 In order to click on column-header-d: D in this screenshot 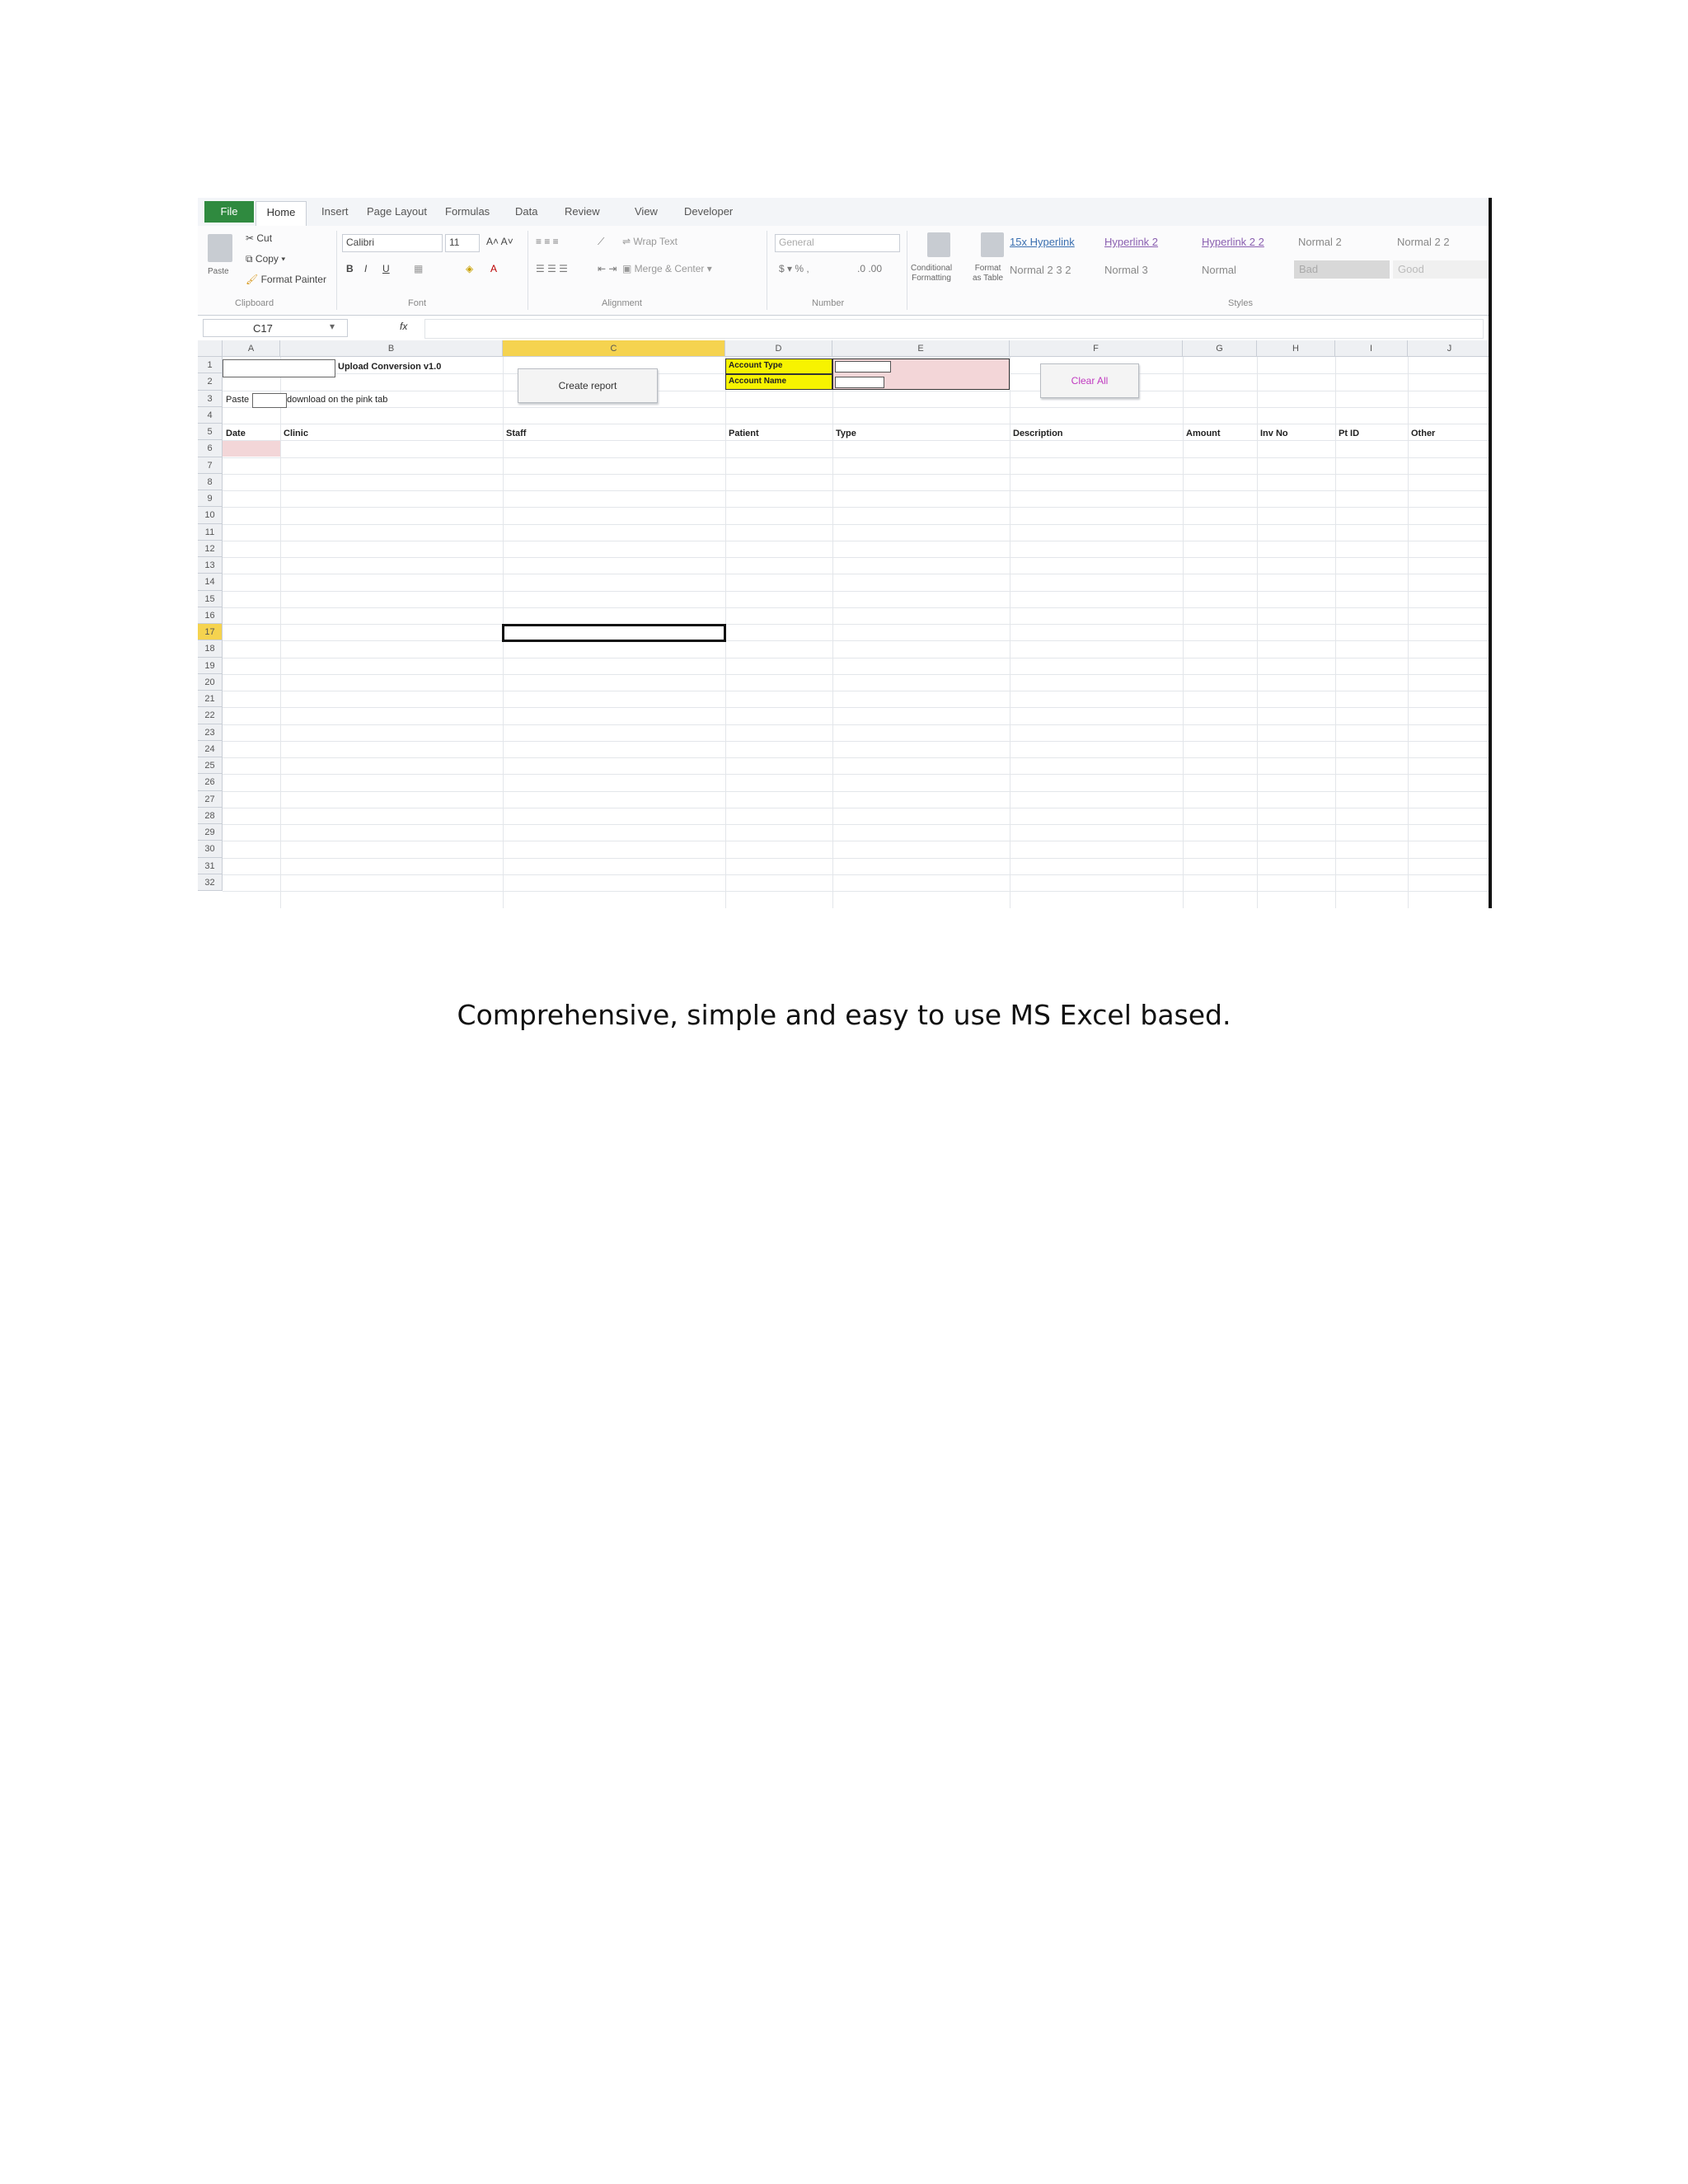, I will do `click(778, 348)`.